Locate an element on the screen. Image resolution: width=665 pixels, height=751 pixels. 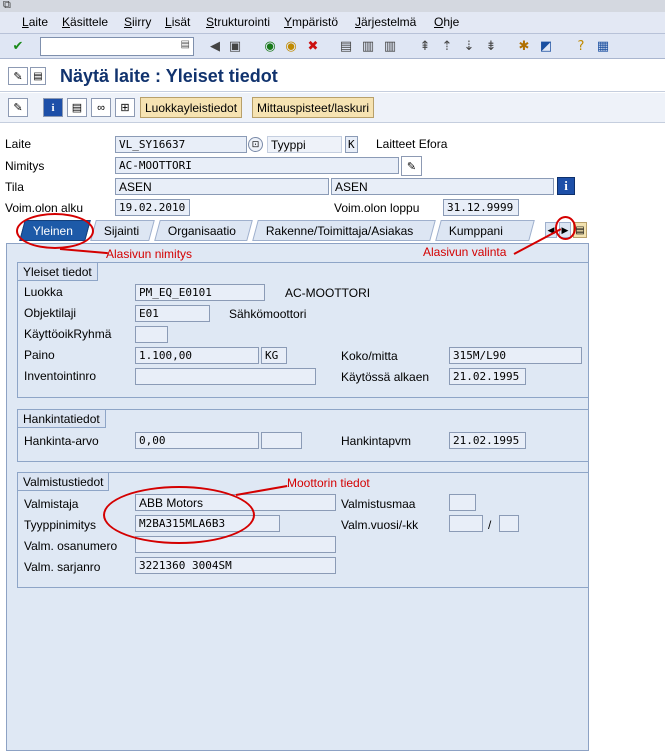
kayttooikeusryhma-label: KäyttöoikRyhmä is located at coordinates (68, 334).